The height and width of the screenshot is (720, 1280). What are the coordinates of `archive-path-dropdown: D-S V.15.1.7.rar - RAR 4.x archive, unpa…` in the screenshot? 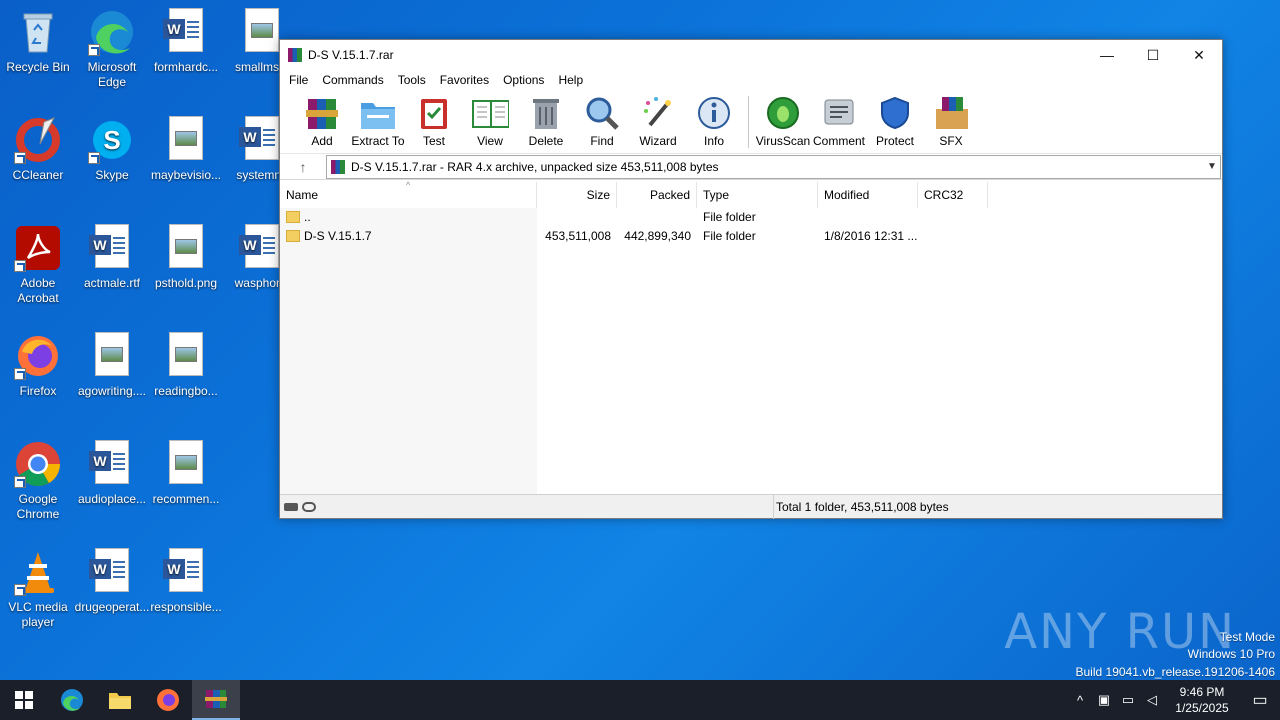 It's located at (773, 166).